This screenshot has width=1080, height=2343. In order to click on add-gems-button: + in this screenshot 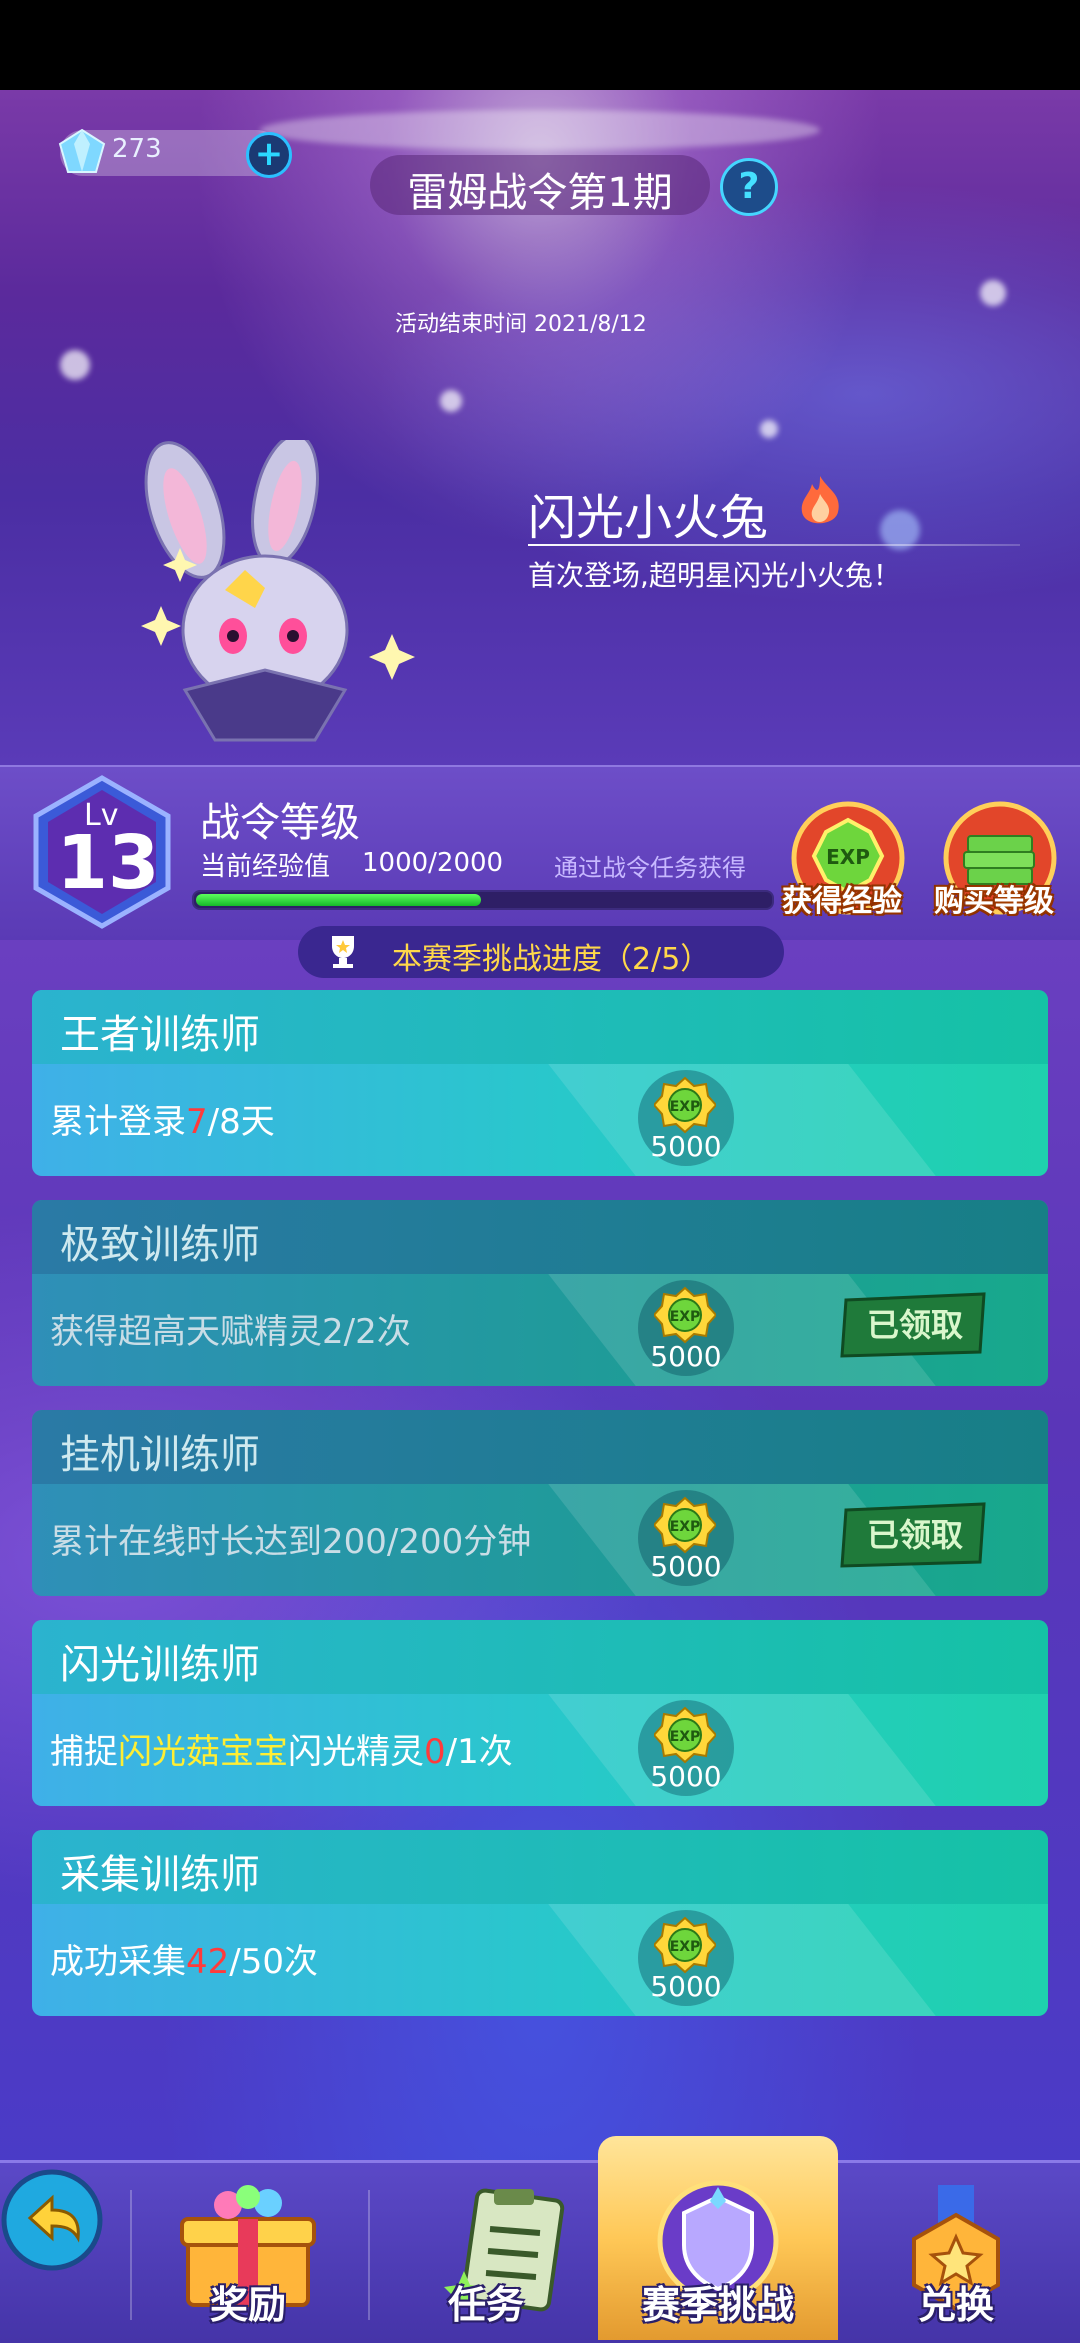, I will do `click(269, 155)`.